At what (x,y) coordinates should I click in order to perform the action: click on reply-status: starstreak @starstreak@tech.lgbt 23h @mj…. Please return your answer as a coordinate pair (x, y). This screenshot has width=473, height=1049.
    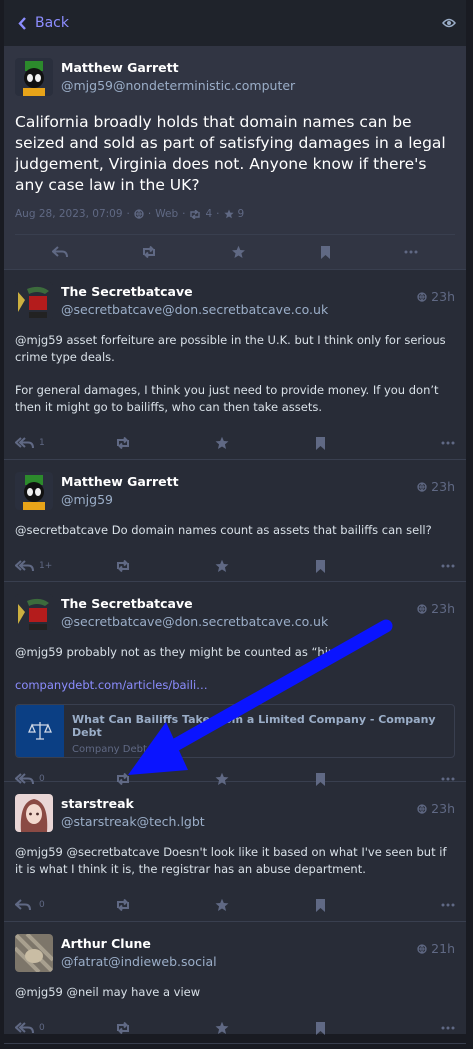
    Looking at the image, I should click on (235, 852).